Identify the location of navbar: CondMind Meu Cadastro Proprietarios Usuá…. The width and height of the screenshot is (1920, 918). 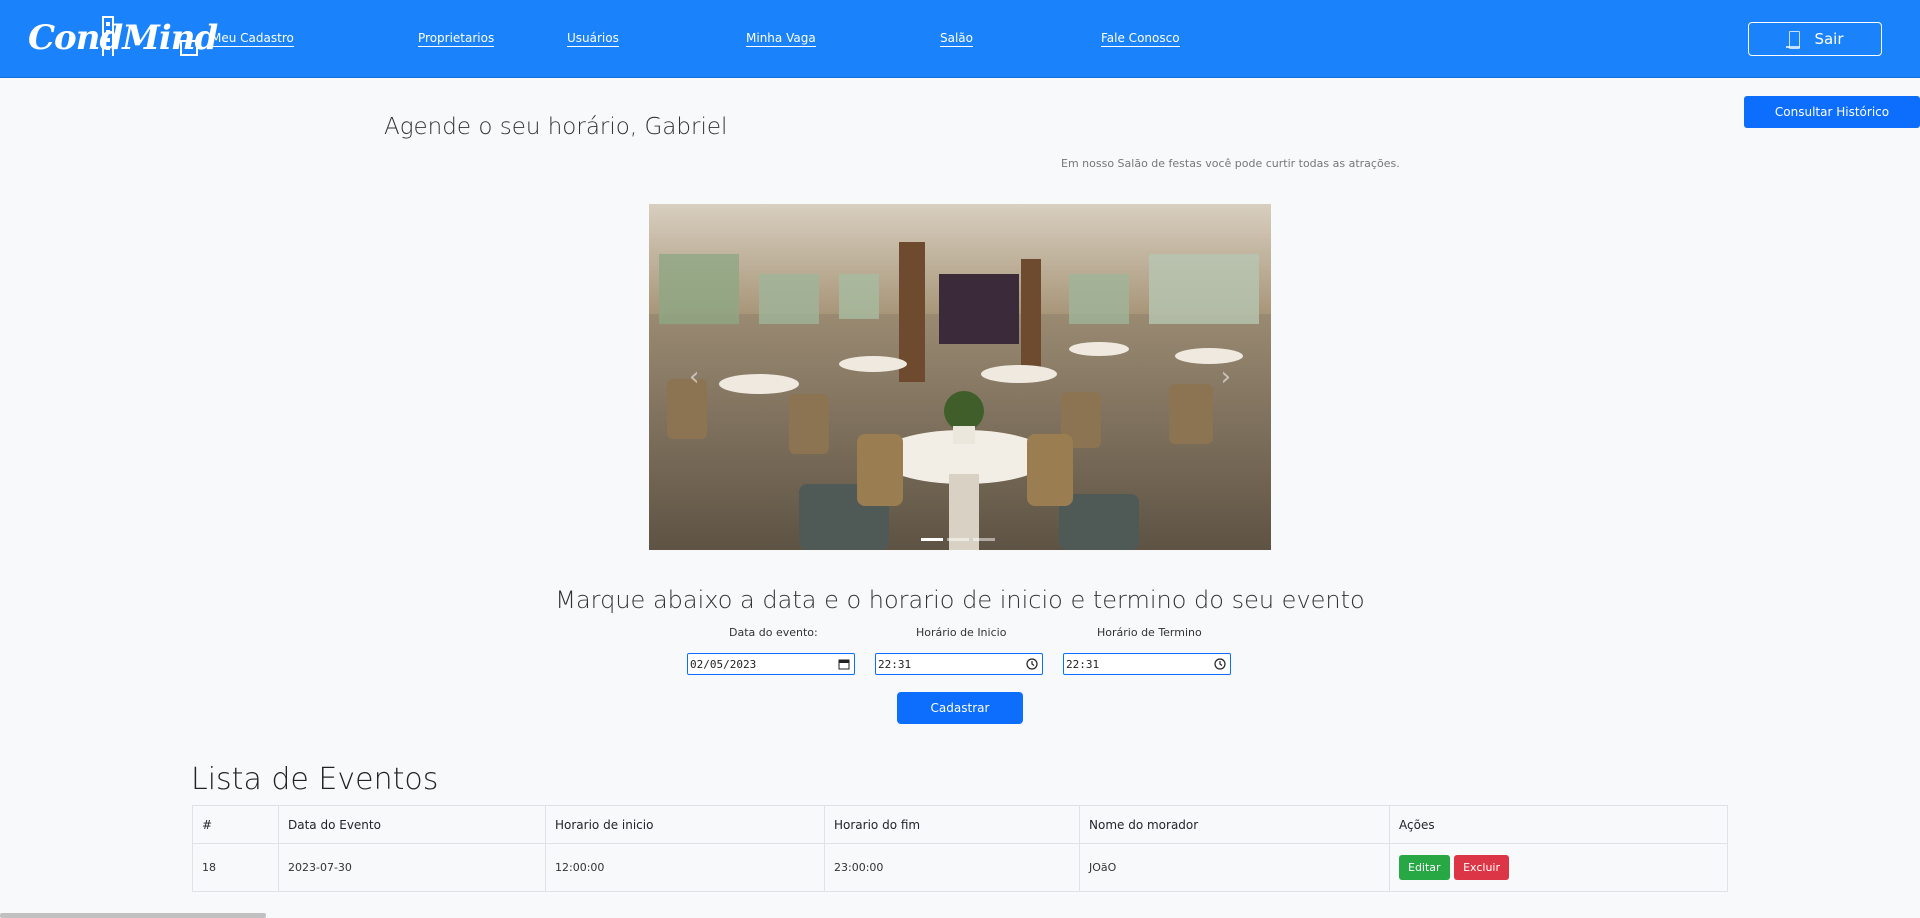
(960, 39).